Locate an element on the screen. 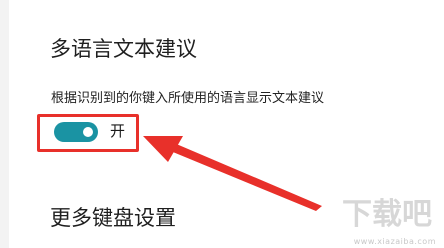 This screenshot has width=444, height=248. watermark-url: www.xiazaiba.com is located at coordinates (394, 241).